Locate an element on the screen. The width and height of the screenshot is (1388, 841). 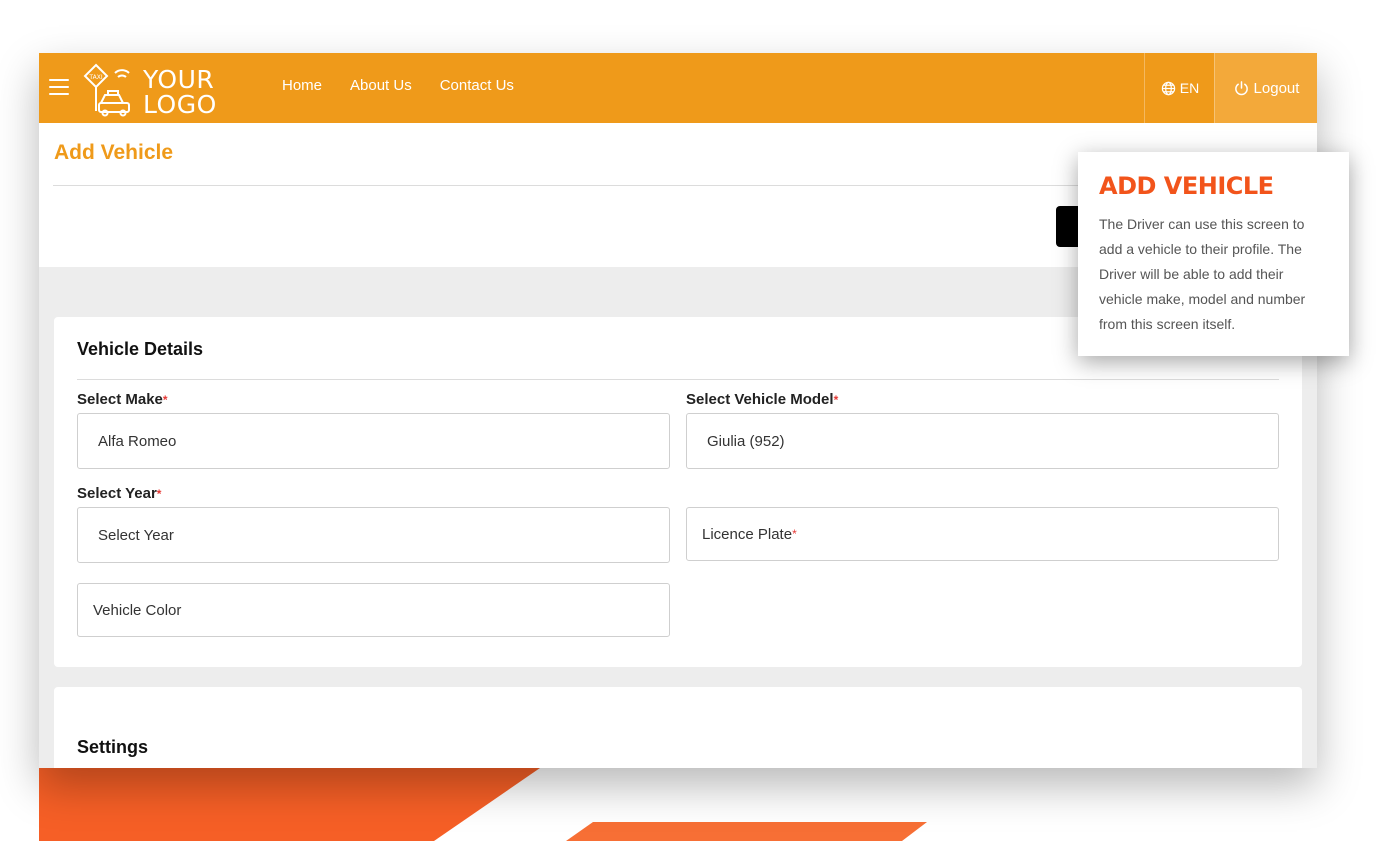
settings-card: Settings is located at coordinates (678, 727).